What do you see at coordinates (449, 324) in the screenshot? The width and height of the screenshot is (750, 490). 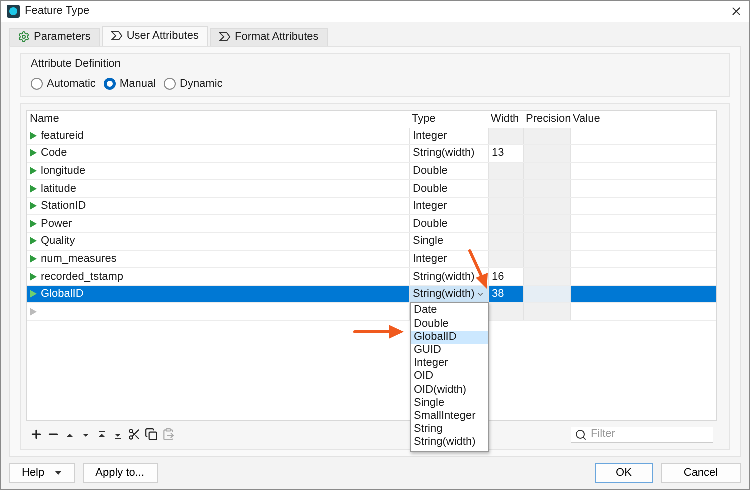 I see `dropdown-option: Double` at bounding box center [449, 324].